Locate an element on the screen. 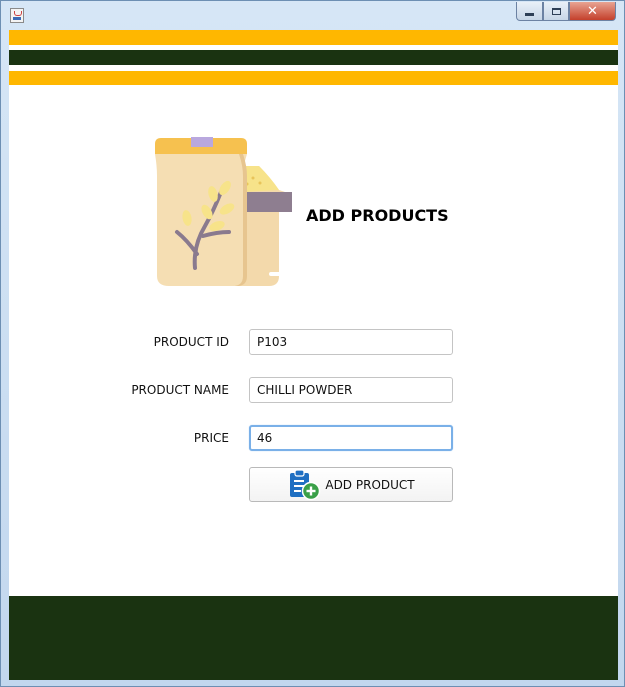 Image resolution: width=625 pixels, height=687 pixels. close-icon: ✕ is located at coordinates (592, 11).